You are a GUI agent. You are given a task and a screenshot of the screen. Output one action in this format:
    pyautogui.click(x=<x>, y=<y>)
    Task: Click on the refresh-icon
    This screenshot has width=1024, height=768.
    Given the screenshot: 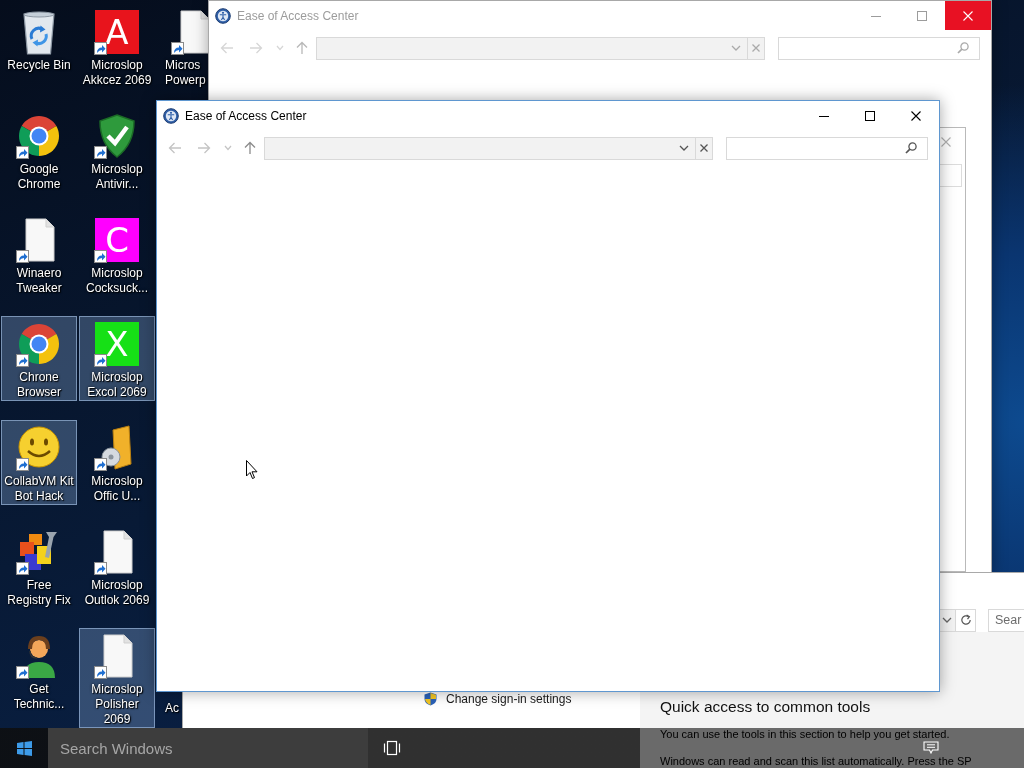 What is the action you would take?
    pyautogui.click(x=965, y=620)
    